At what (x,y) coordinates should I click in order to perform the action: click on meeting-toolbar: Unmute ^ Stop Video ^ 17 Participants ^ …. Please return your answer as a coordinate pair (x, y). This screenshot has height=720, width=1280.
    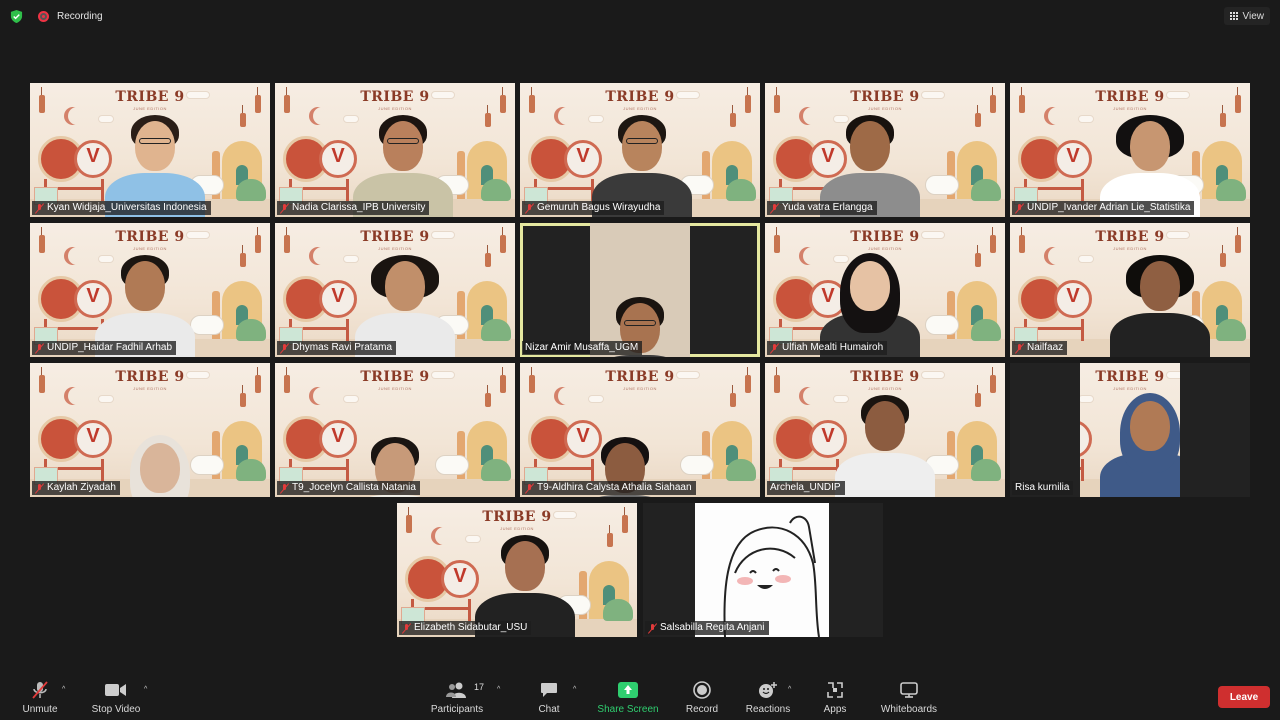
    Looking at the image, I should click on (640, 698).